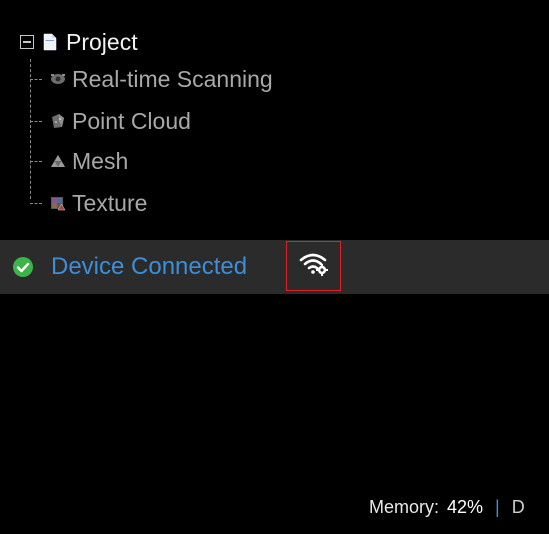 Image resolution: width=549 pixels, height=534 pixels. I want to click on mesh-icon, so click(58, 161).